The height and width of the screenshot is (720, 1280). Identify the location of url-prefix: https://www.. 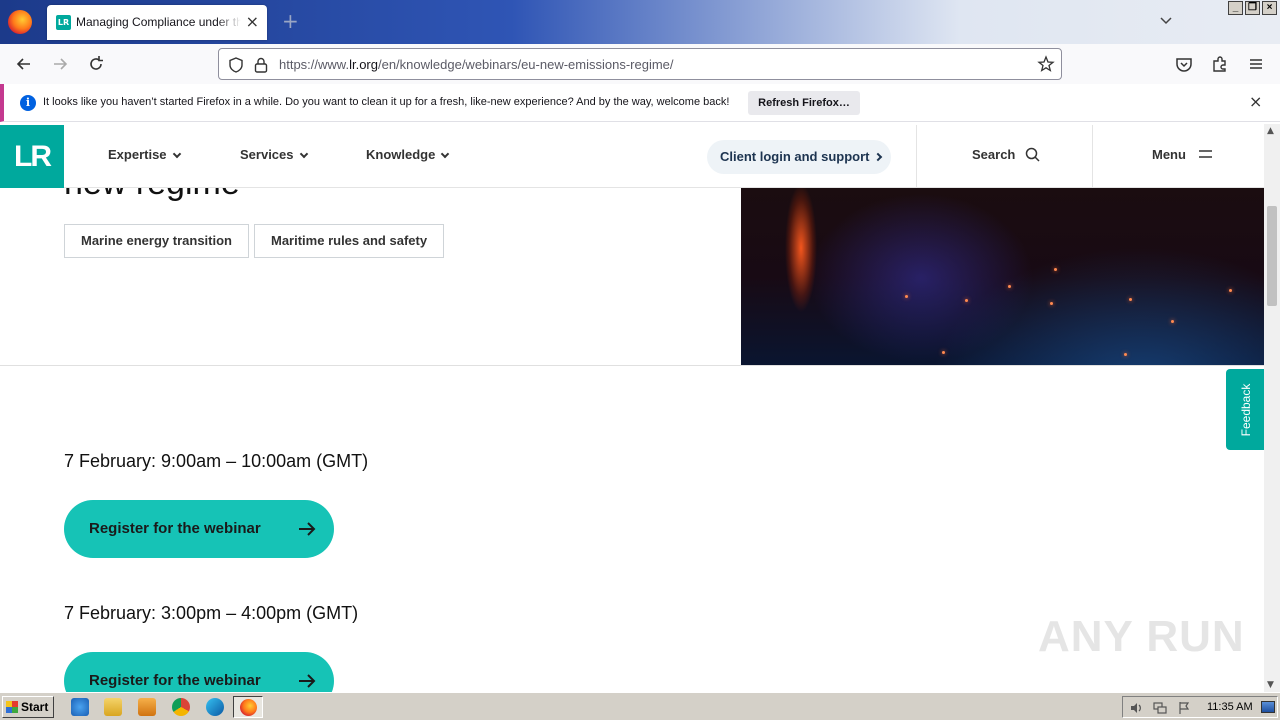
(314, 64).